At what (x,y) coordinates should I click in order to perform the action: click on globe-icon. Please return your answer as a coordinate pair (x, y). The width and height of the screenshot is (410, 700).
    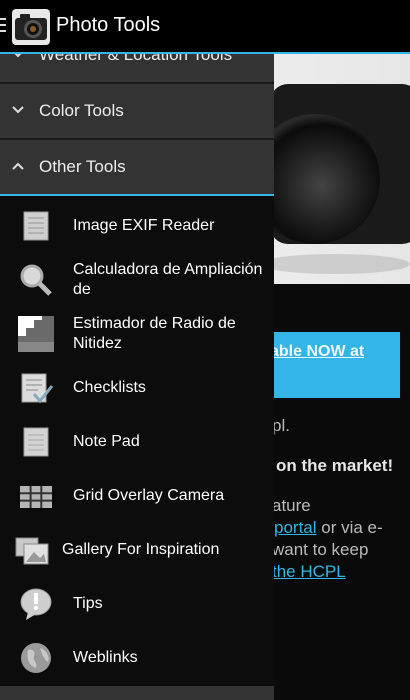
    Looking at the image, I should click on (36, 658).